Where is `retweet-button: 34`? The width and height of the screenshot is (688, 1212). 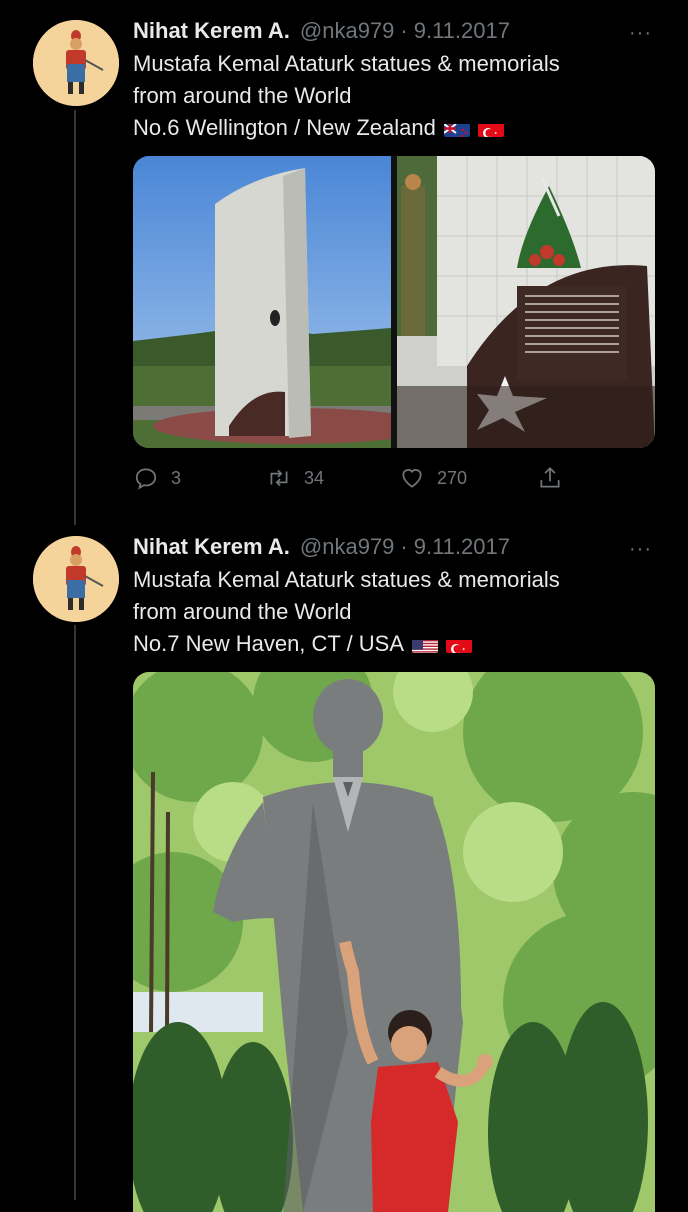 retweet-button: 34 is located at coordinates (332, 478).